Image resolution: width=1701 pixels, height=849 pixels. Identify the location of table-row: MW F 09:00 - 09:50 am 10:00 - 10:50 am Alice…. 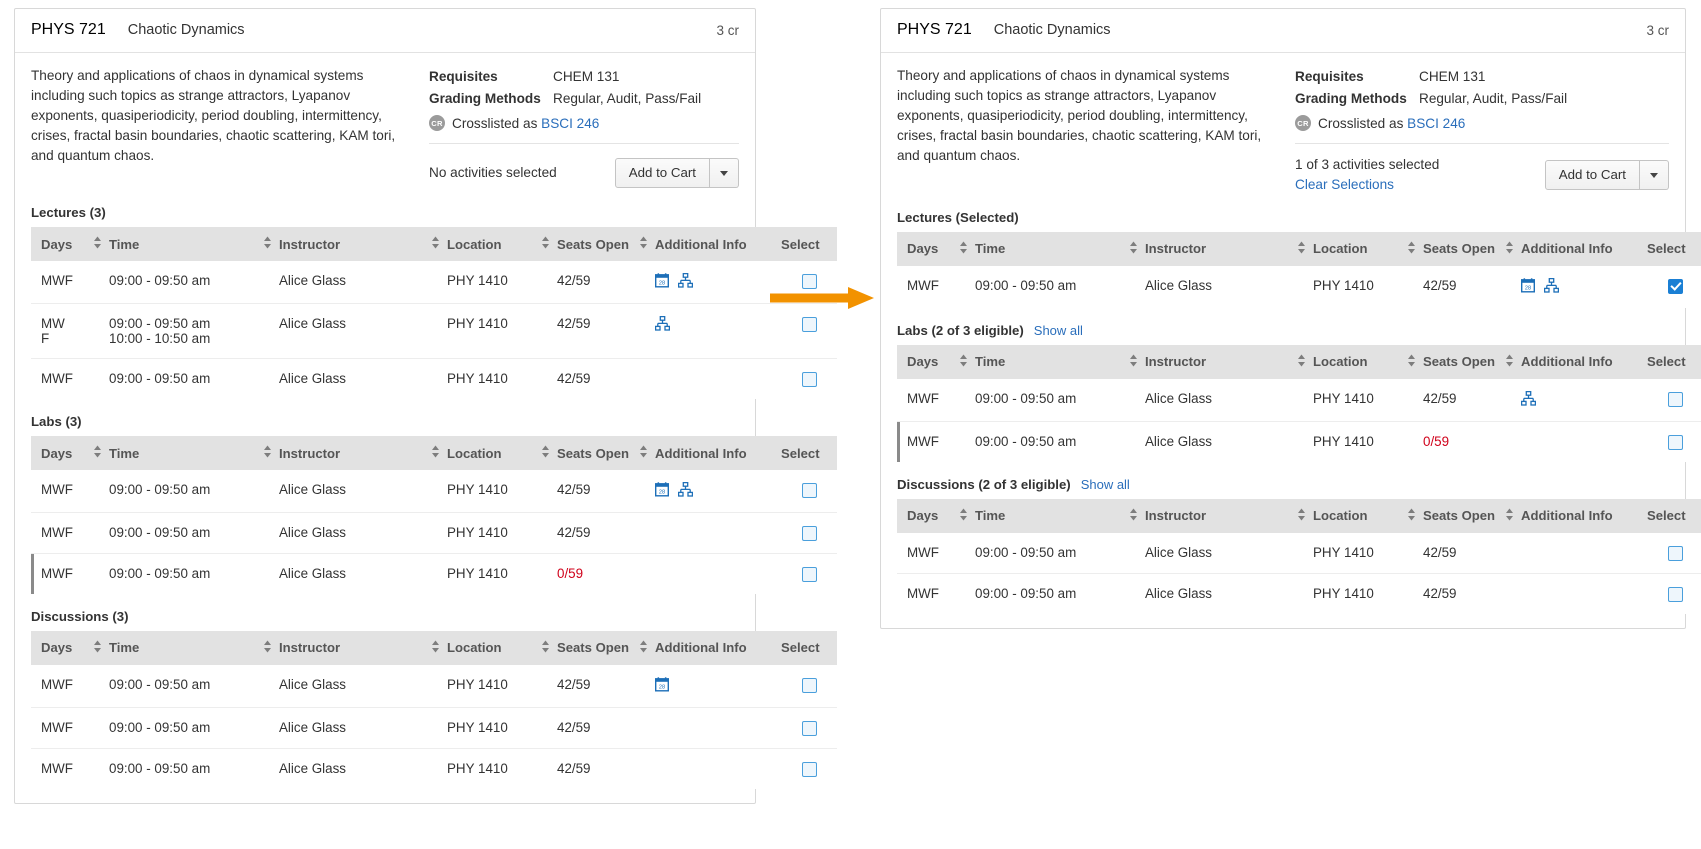
(434, 331).